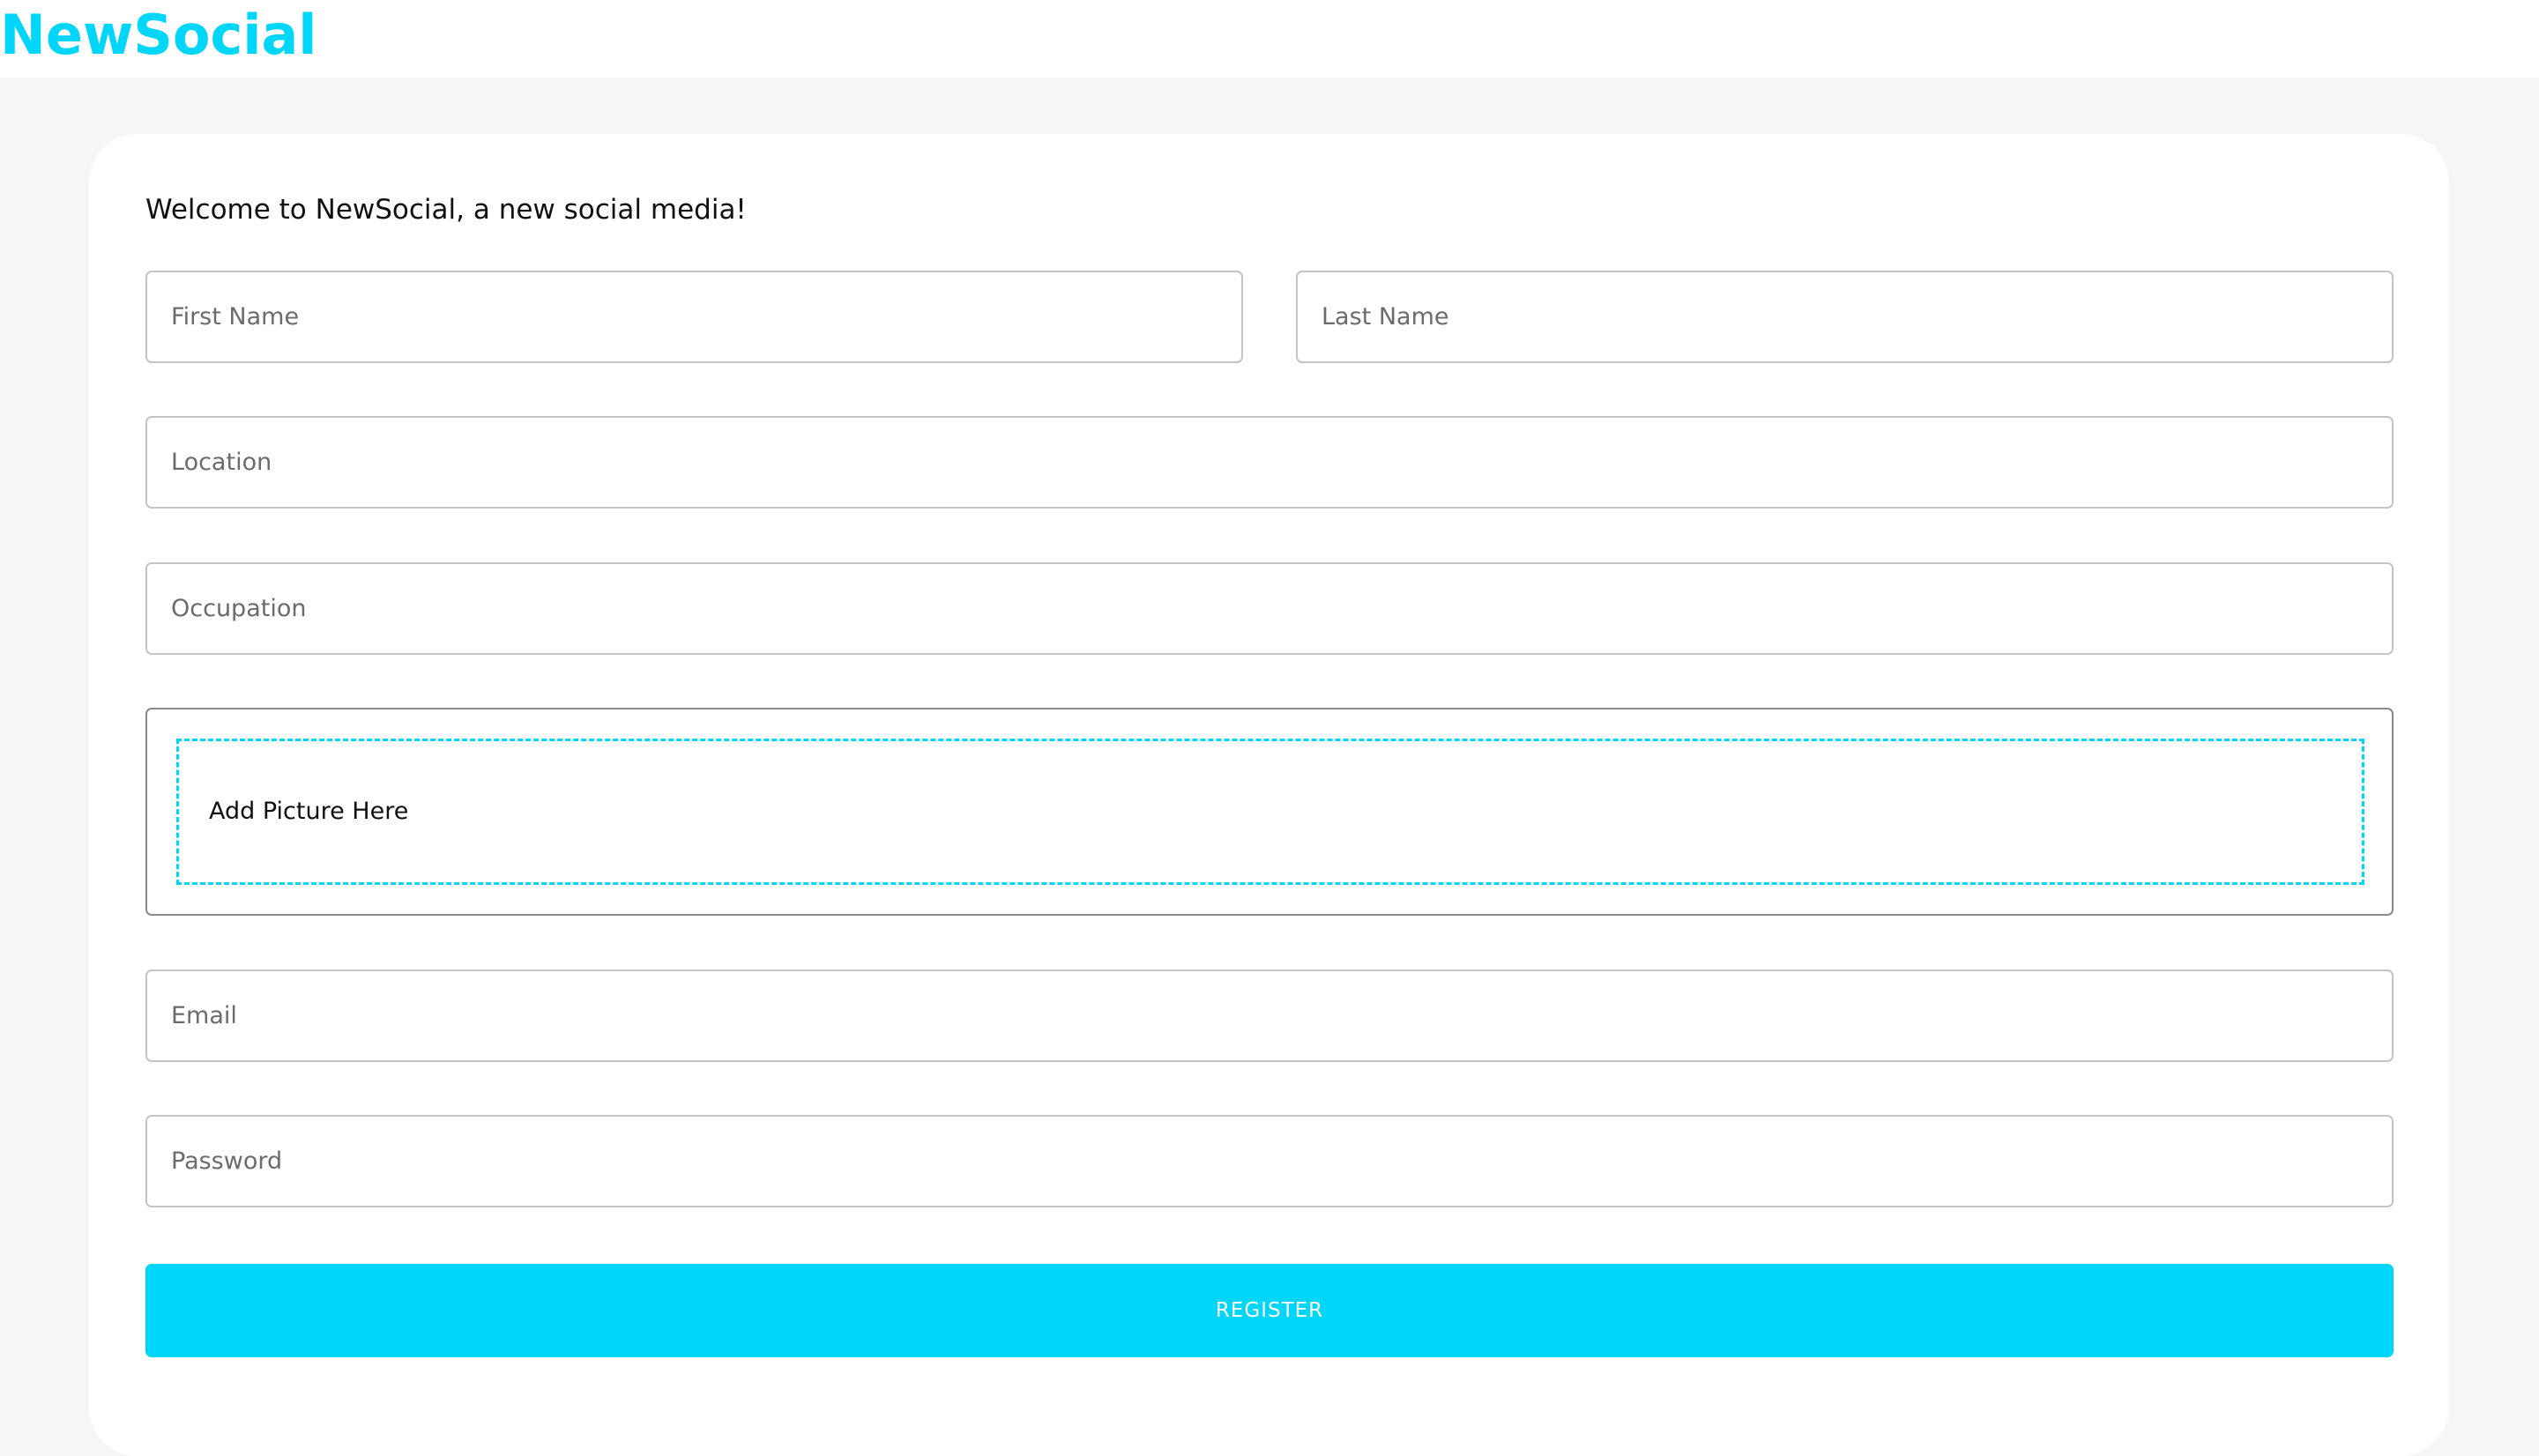  I want to click on location-input, so click(1269, 462).